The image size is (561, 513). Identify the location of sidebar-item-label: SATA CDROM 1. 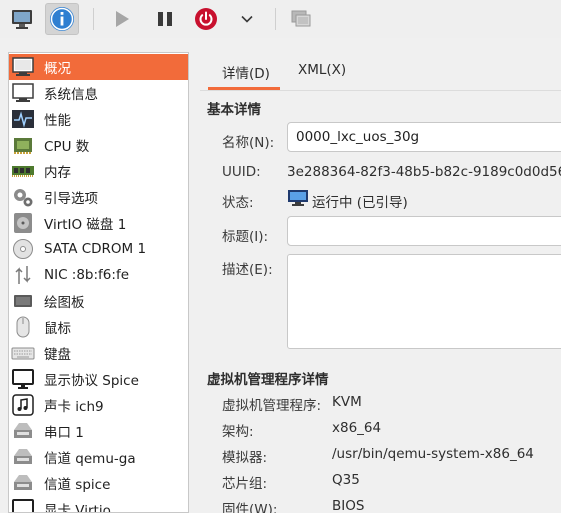
(95, 249).